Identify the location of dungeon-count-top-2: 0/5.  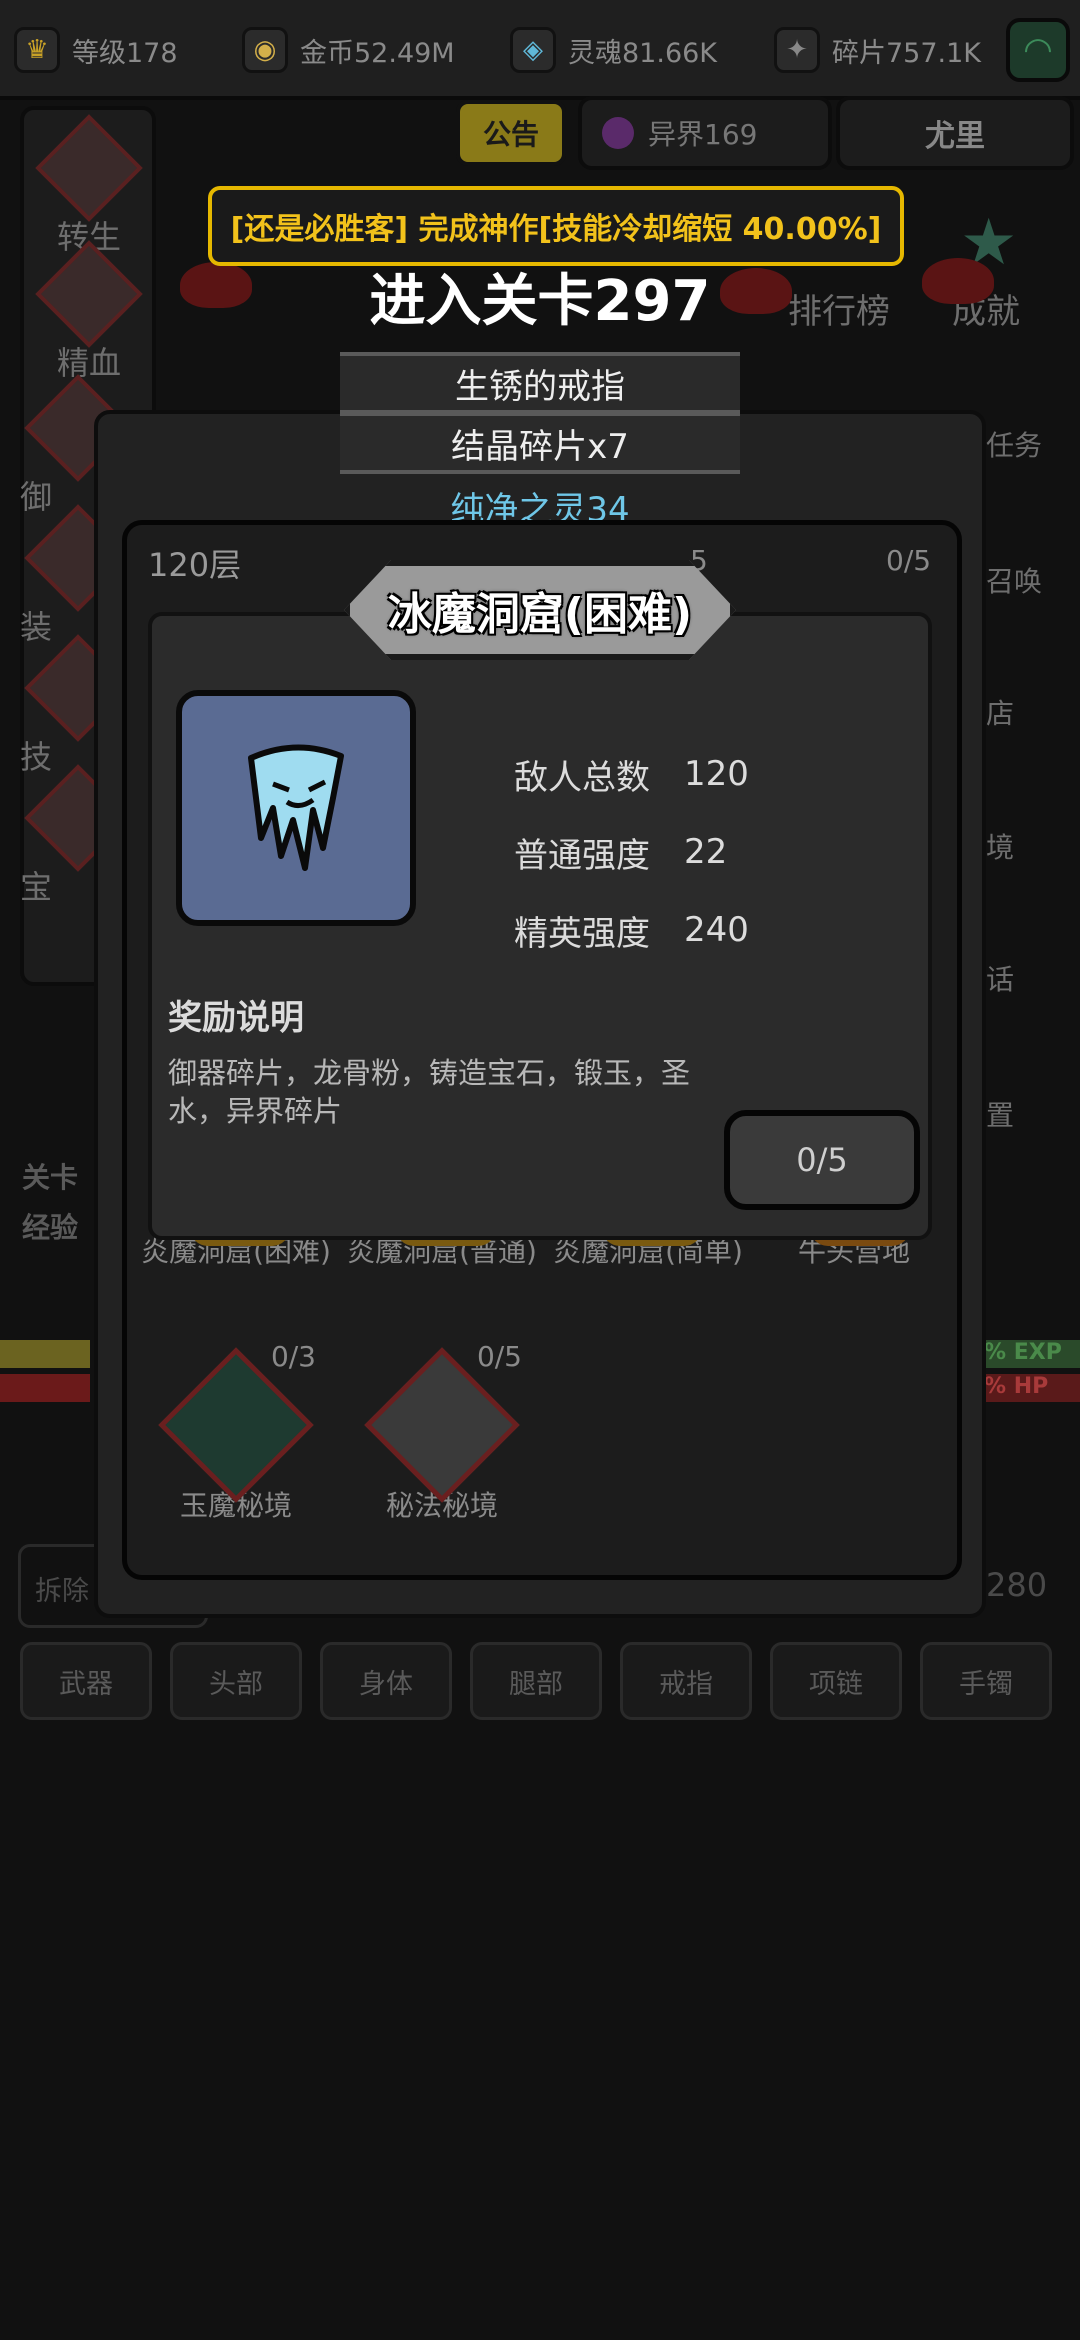
(909, 560).